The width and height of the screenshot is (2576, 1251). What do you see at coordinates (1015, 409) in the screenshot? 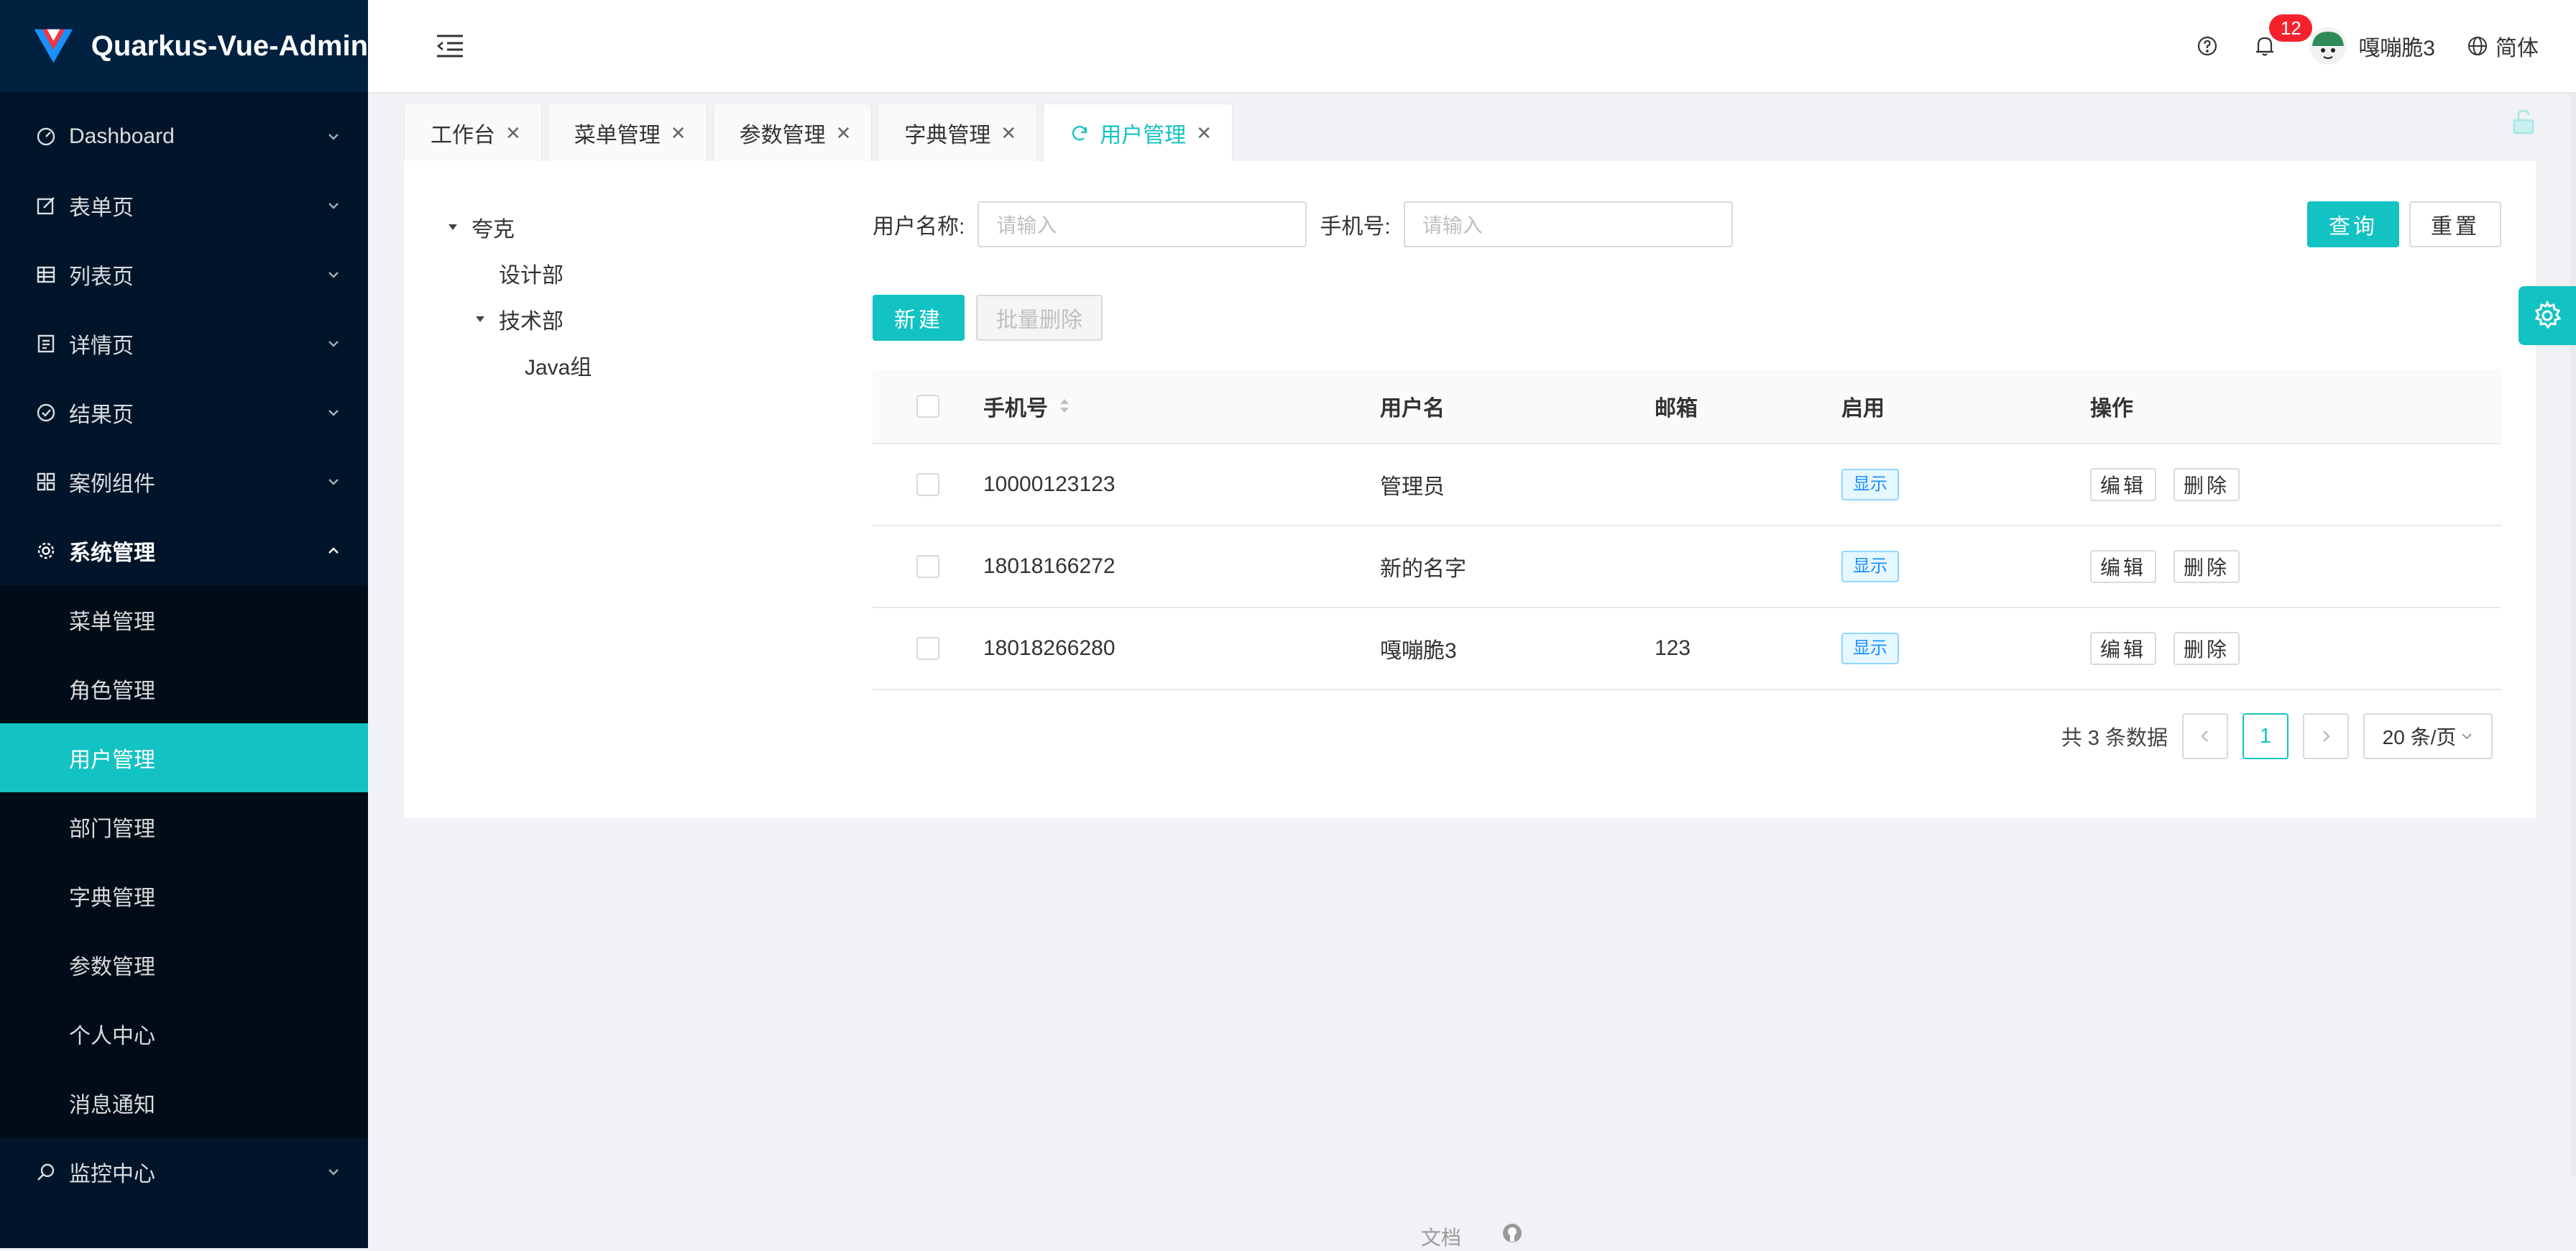
I see `column-header: 手机号` at bounding box center [1015, 409].